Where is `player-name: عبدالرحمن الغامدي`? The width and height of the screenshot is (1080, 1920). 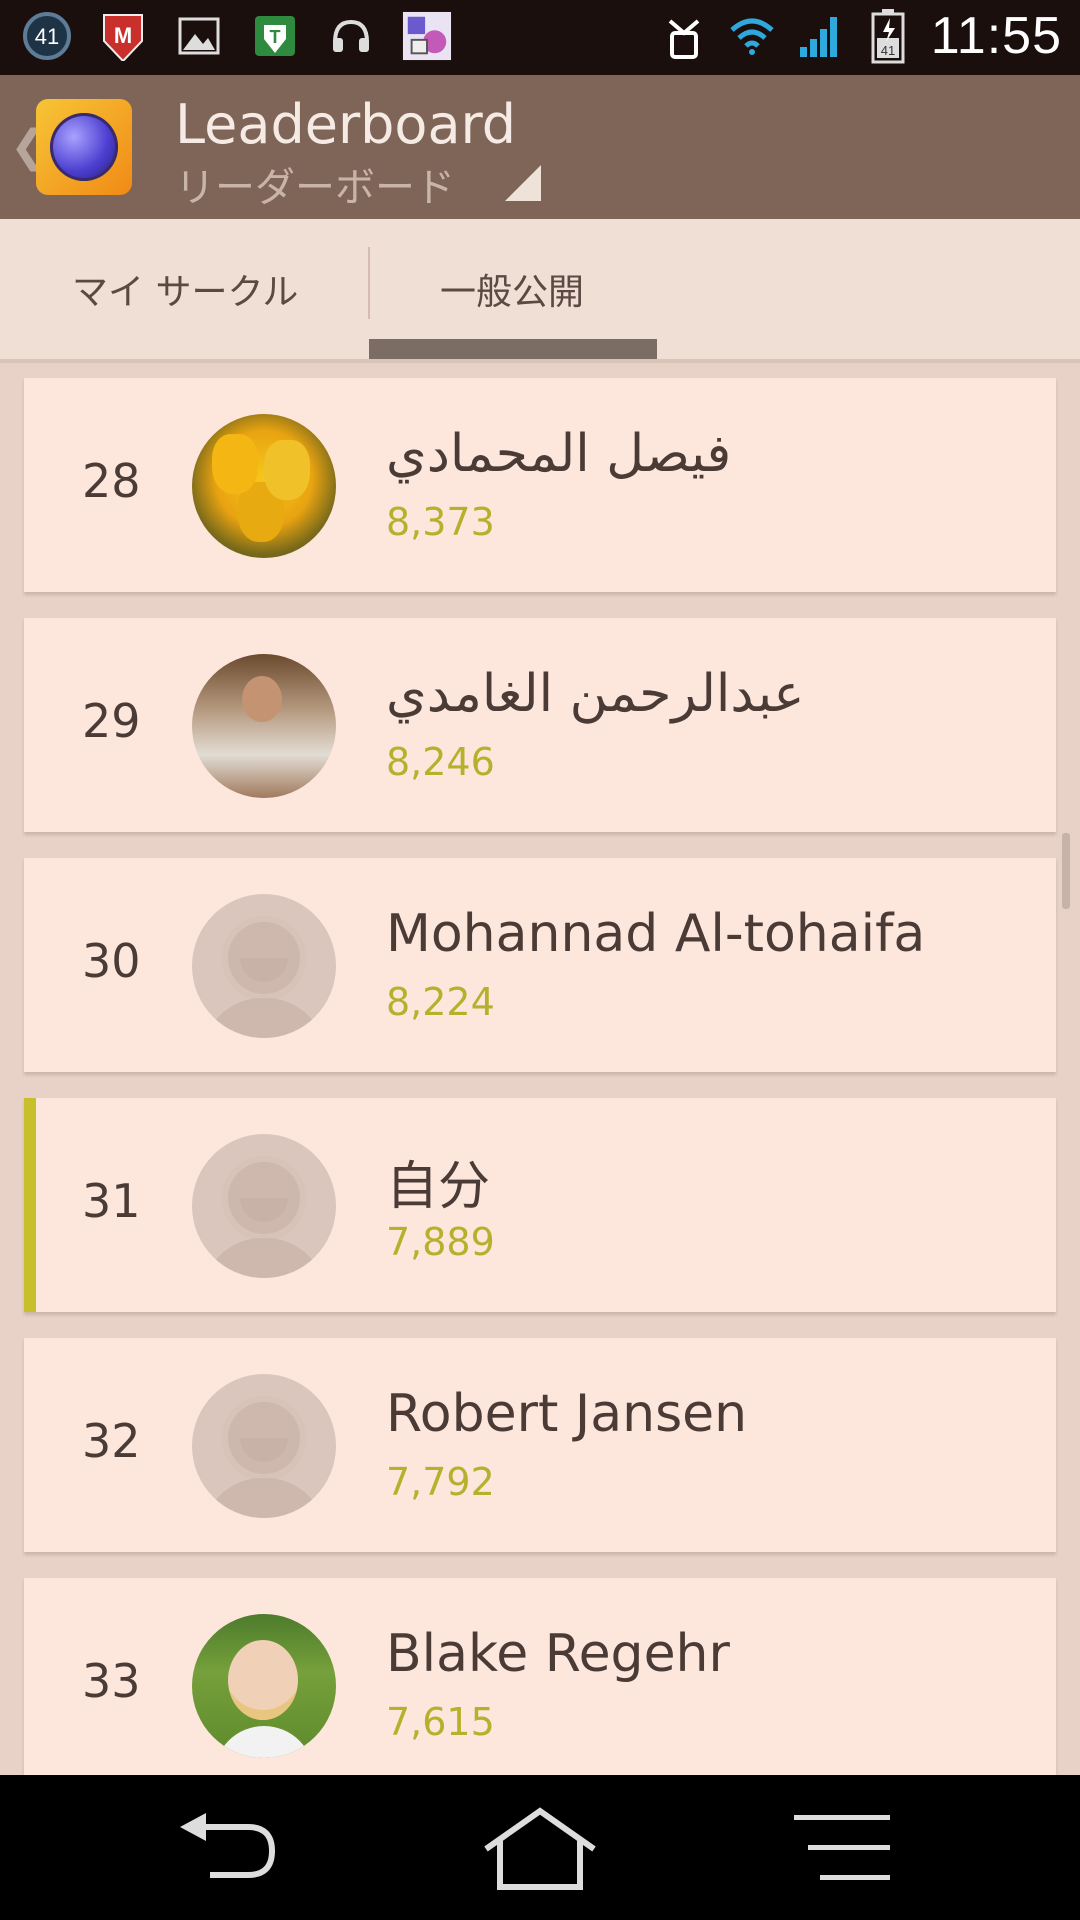 player-name: عبدالرحمن الغامدي is located at coordinates (595, 694).